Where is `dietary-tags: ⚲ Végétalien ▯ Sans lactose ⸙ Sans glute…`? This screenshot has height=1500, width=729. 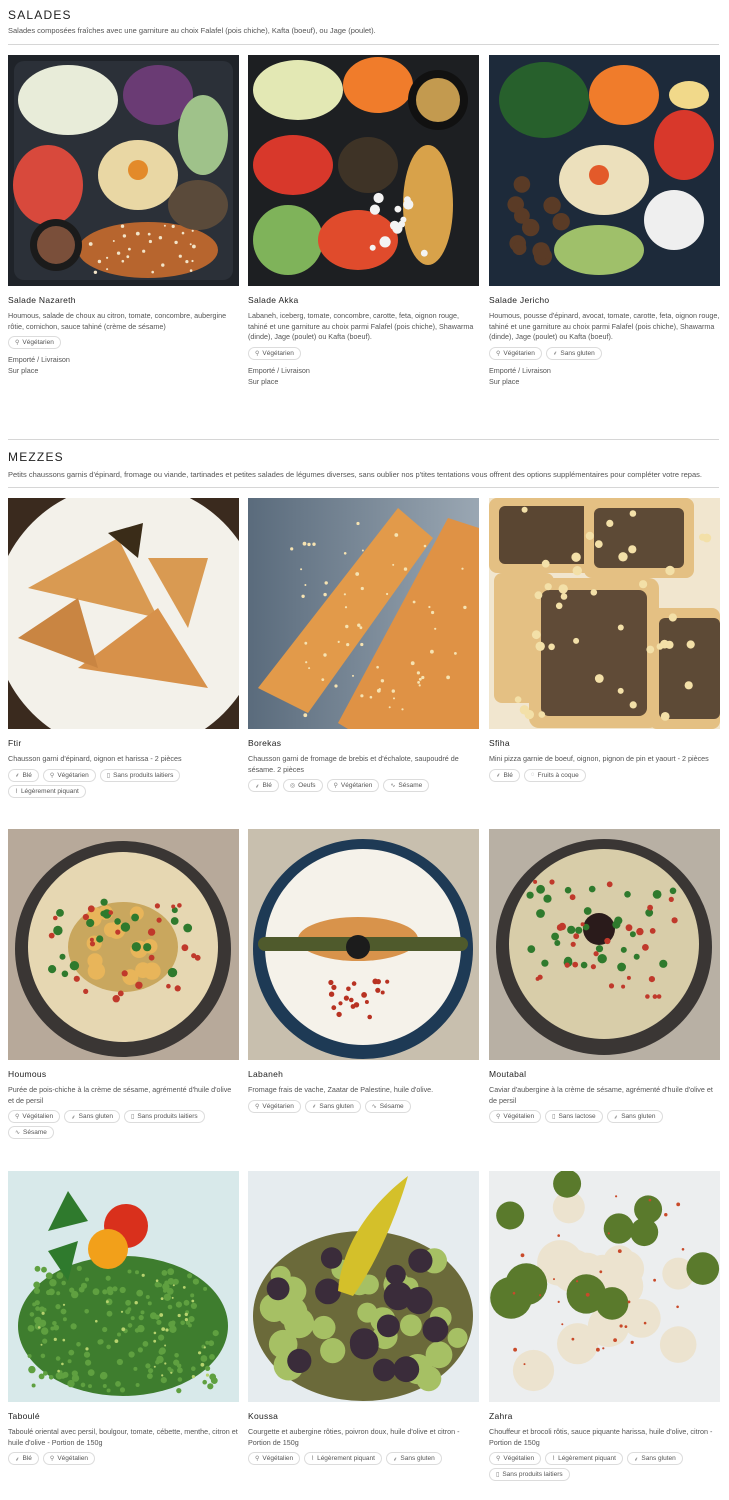
dietary-tags: ⚲ Végétalien ▯ Sans lactose ⸙ Sans glute… is located at coordinates (604, 1116).